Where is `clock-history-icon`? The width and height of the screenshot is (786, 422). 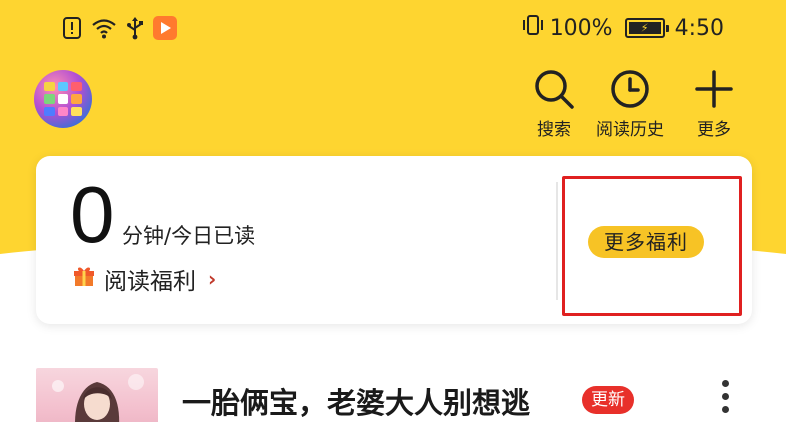
clock-history-icon is located at coordinates (630, 89).